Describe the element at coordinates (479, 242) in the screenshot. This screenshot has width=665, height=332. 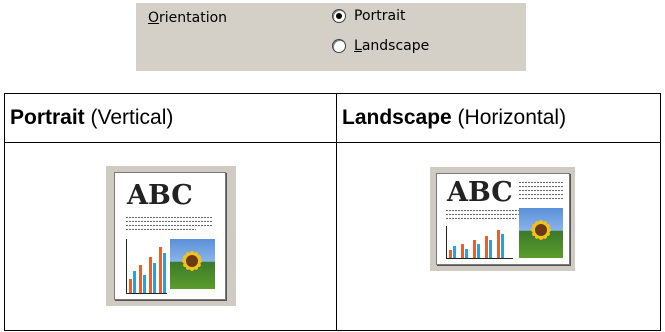
I see `landscape-bar-chart` at that location.